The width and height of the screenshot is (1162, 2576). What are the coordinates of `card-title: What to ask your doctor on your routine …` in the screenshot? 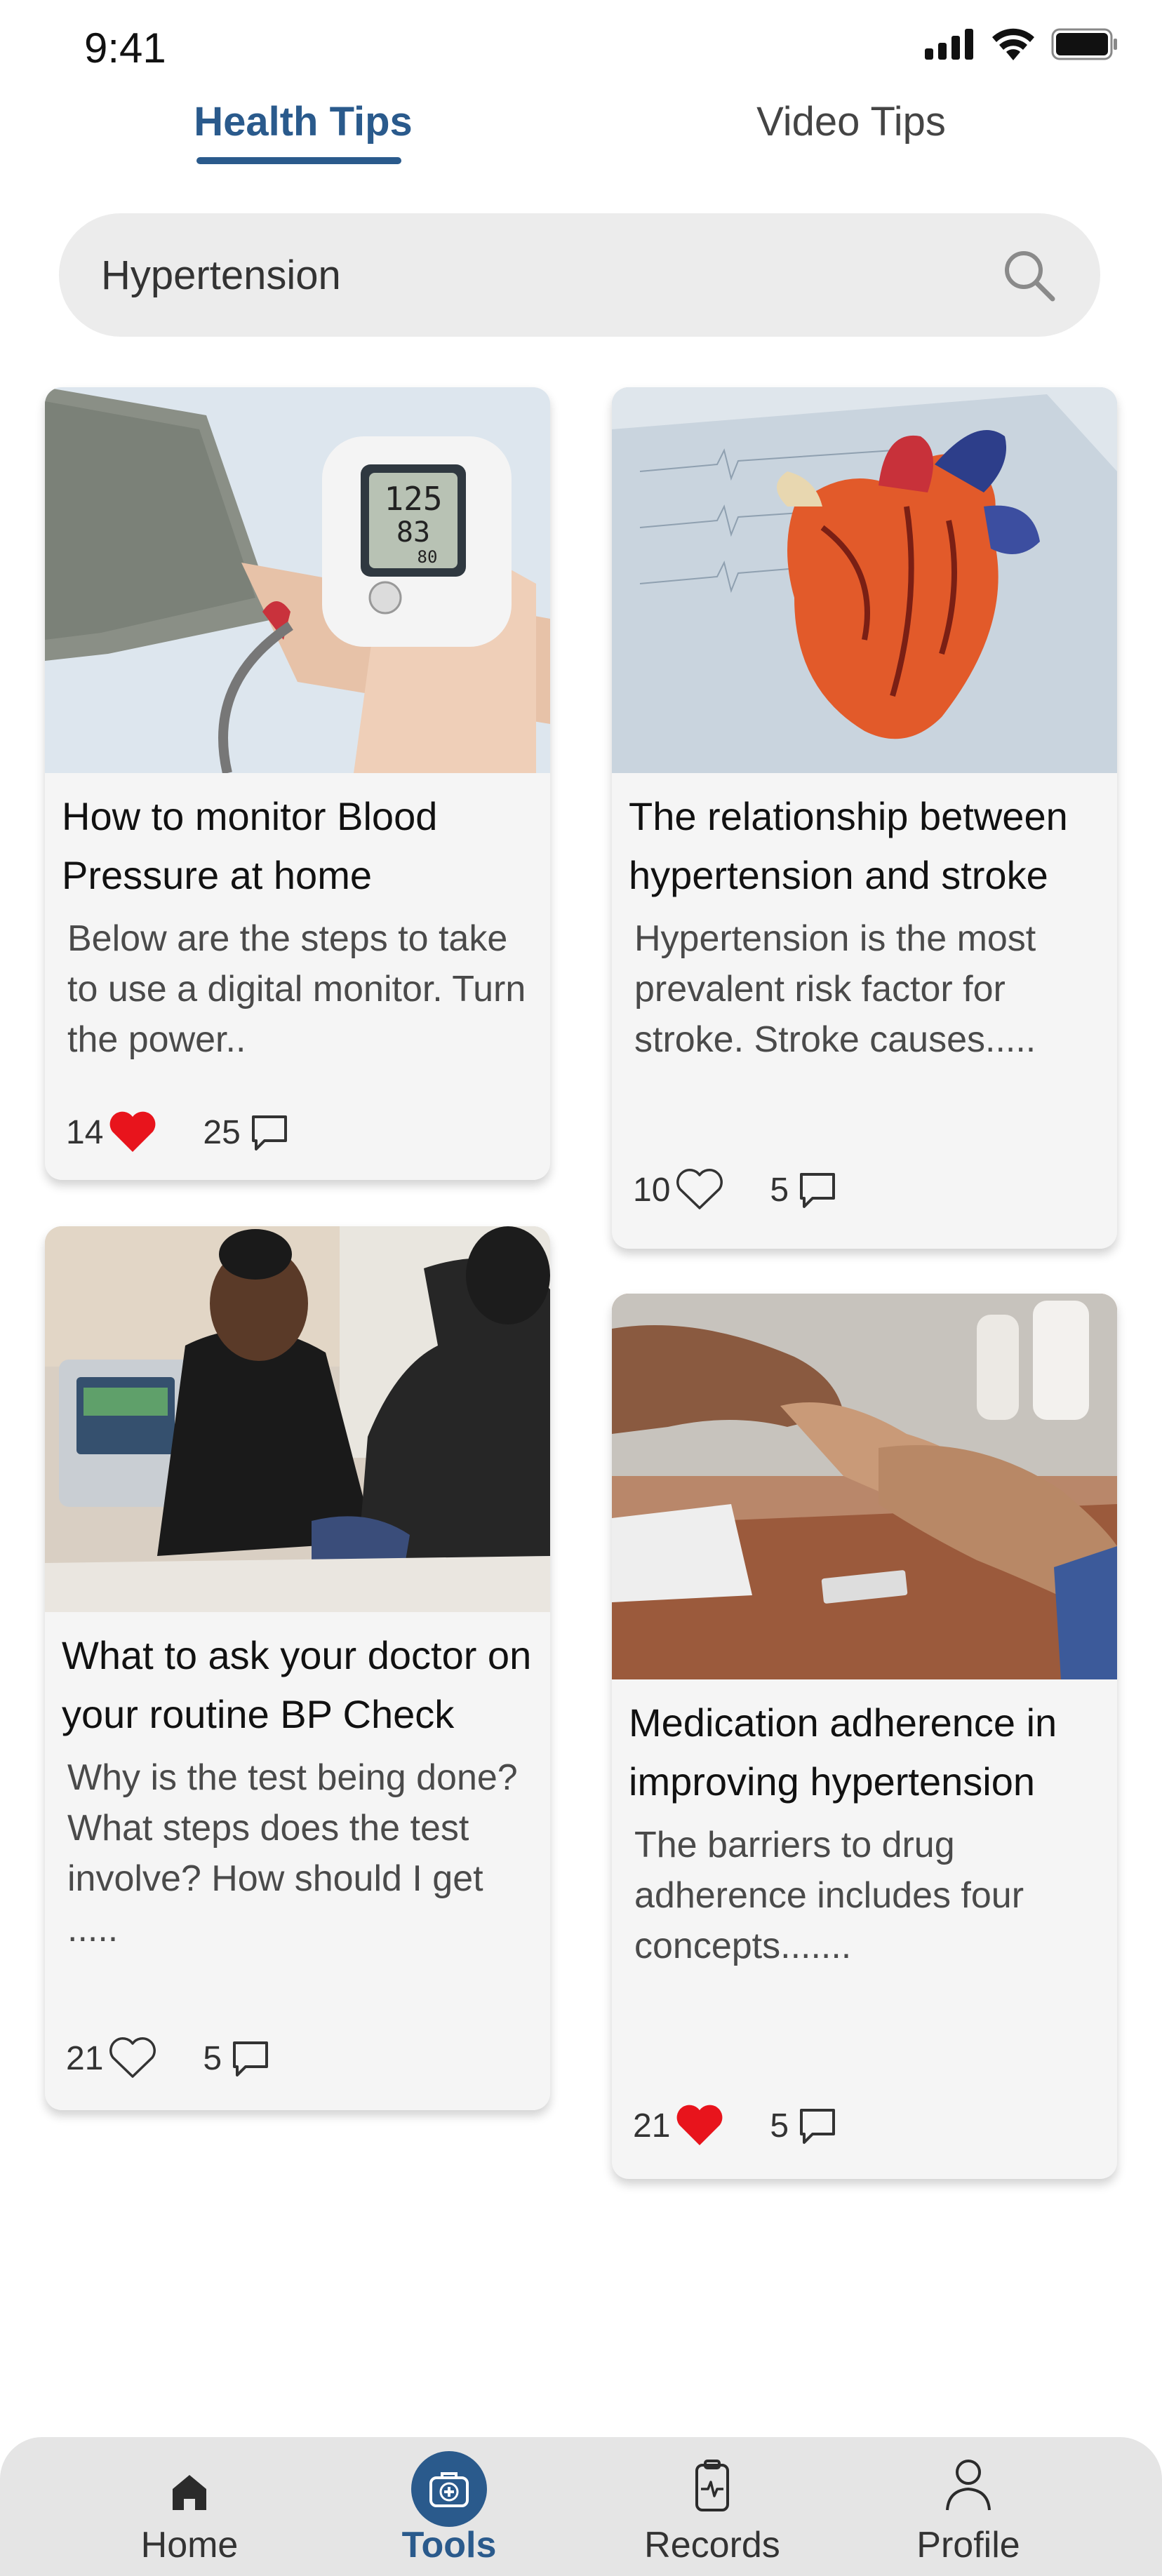 It's located at (297, 1685).